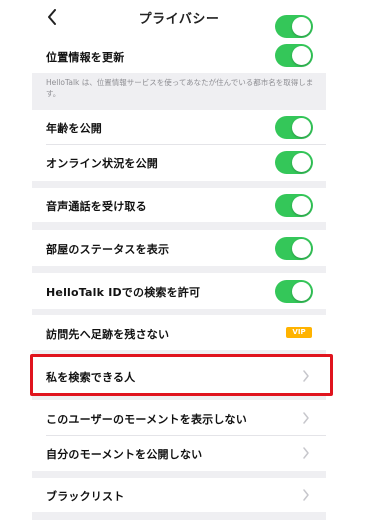 This screenshot has height=520, width=370. Describe the element at coordinates (294, 291) in the screenshot. I see `toggle-id-search` at that location.